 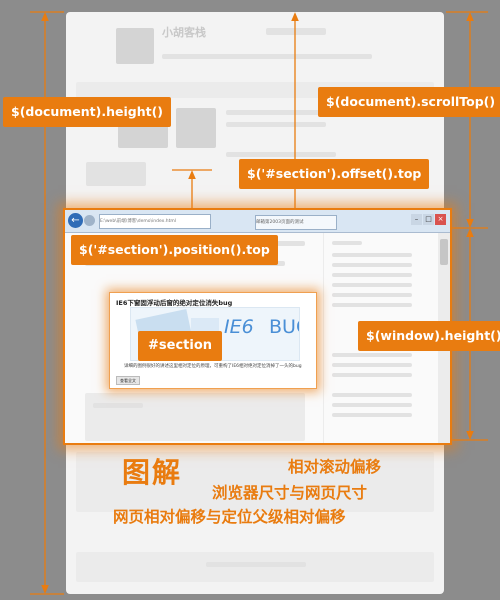 What do you see at coordinates (334, 174) in the screenshot?
I see `label-section-offset-top: $('#section').offset().top` at bounding box center [334, 174].